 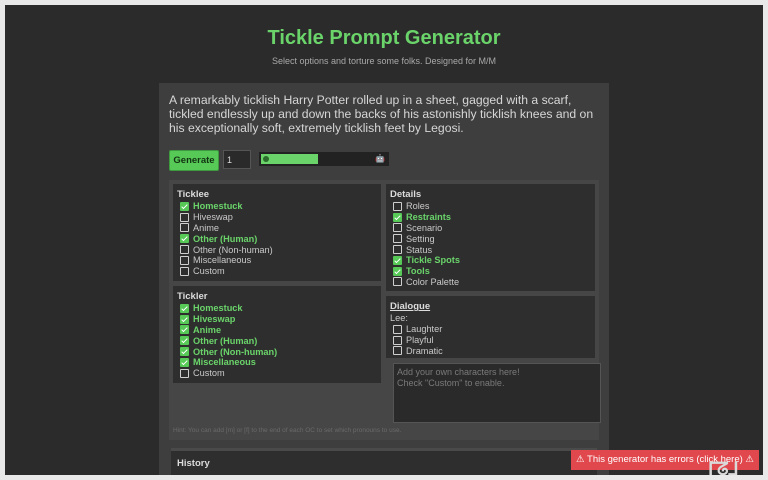 I want to click on history-heading: History, so click(x=193, y=463).